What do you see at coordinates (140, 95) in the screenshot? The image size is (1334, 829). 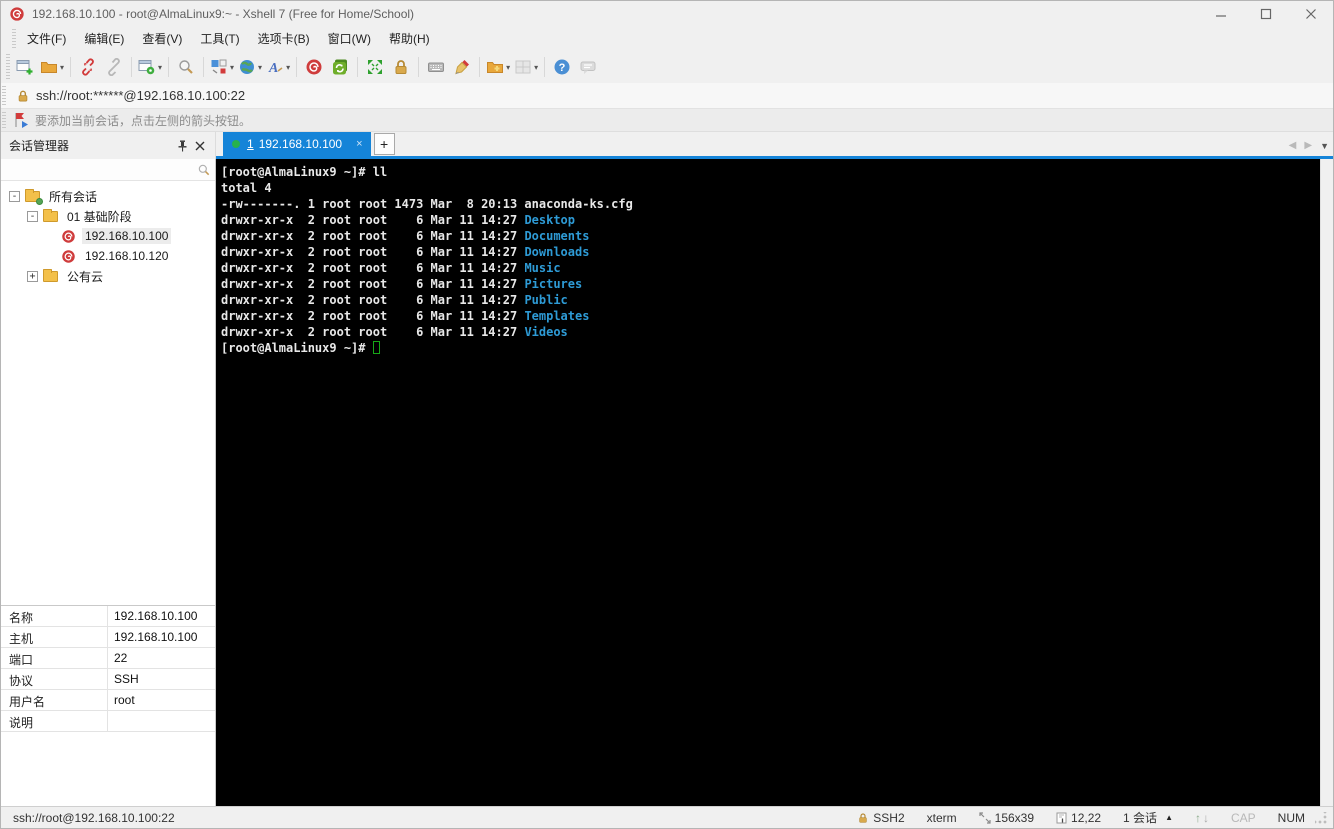 I see `address-url: ssh://root:******@192.168.10.100:22` at bounding box center [140, 95].